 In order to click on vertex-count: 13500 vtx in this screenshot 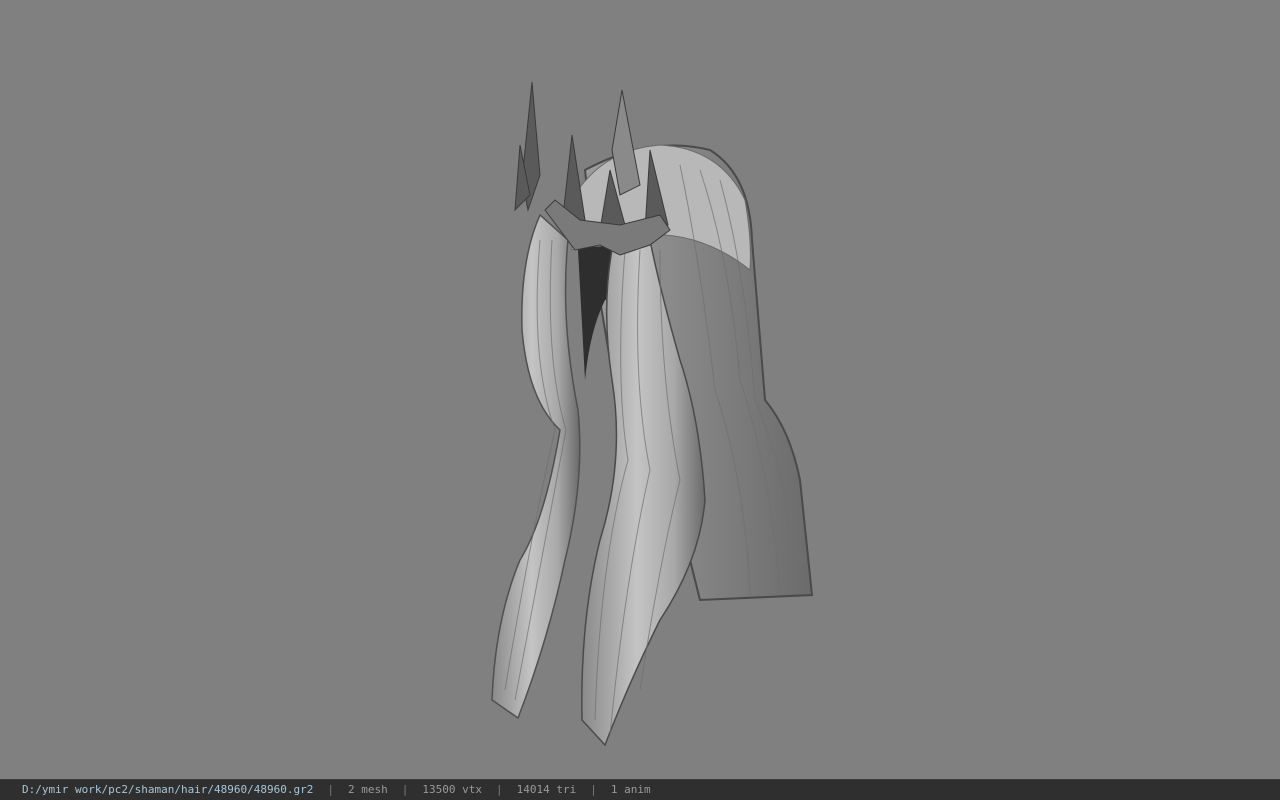, I will do `click(452, 789)`.